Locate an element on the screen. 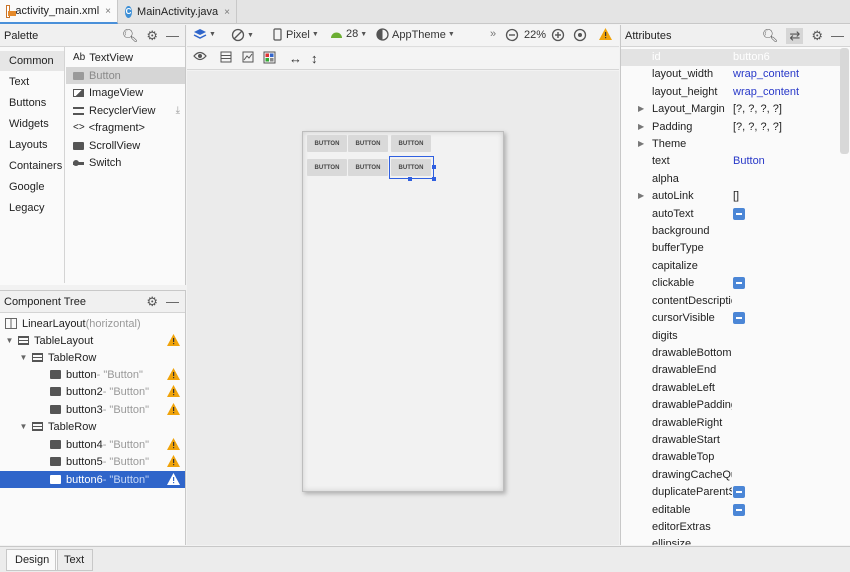 The height and width of the screenshot is (572, 850). tab-design: Design is located at coordinates (32, 560).